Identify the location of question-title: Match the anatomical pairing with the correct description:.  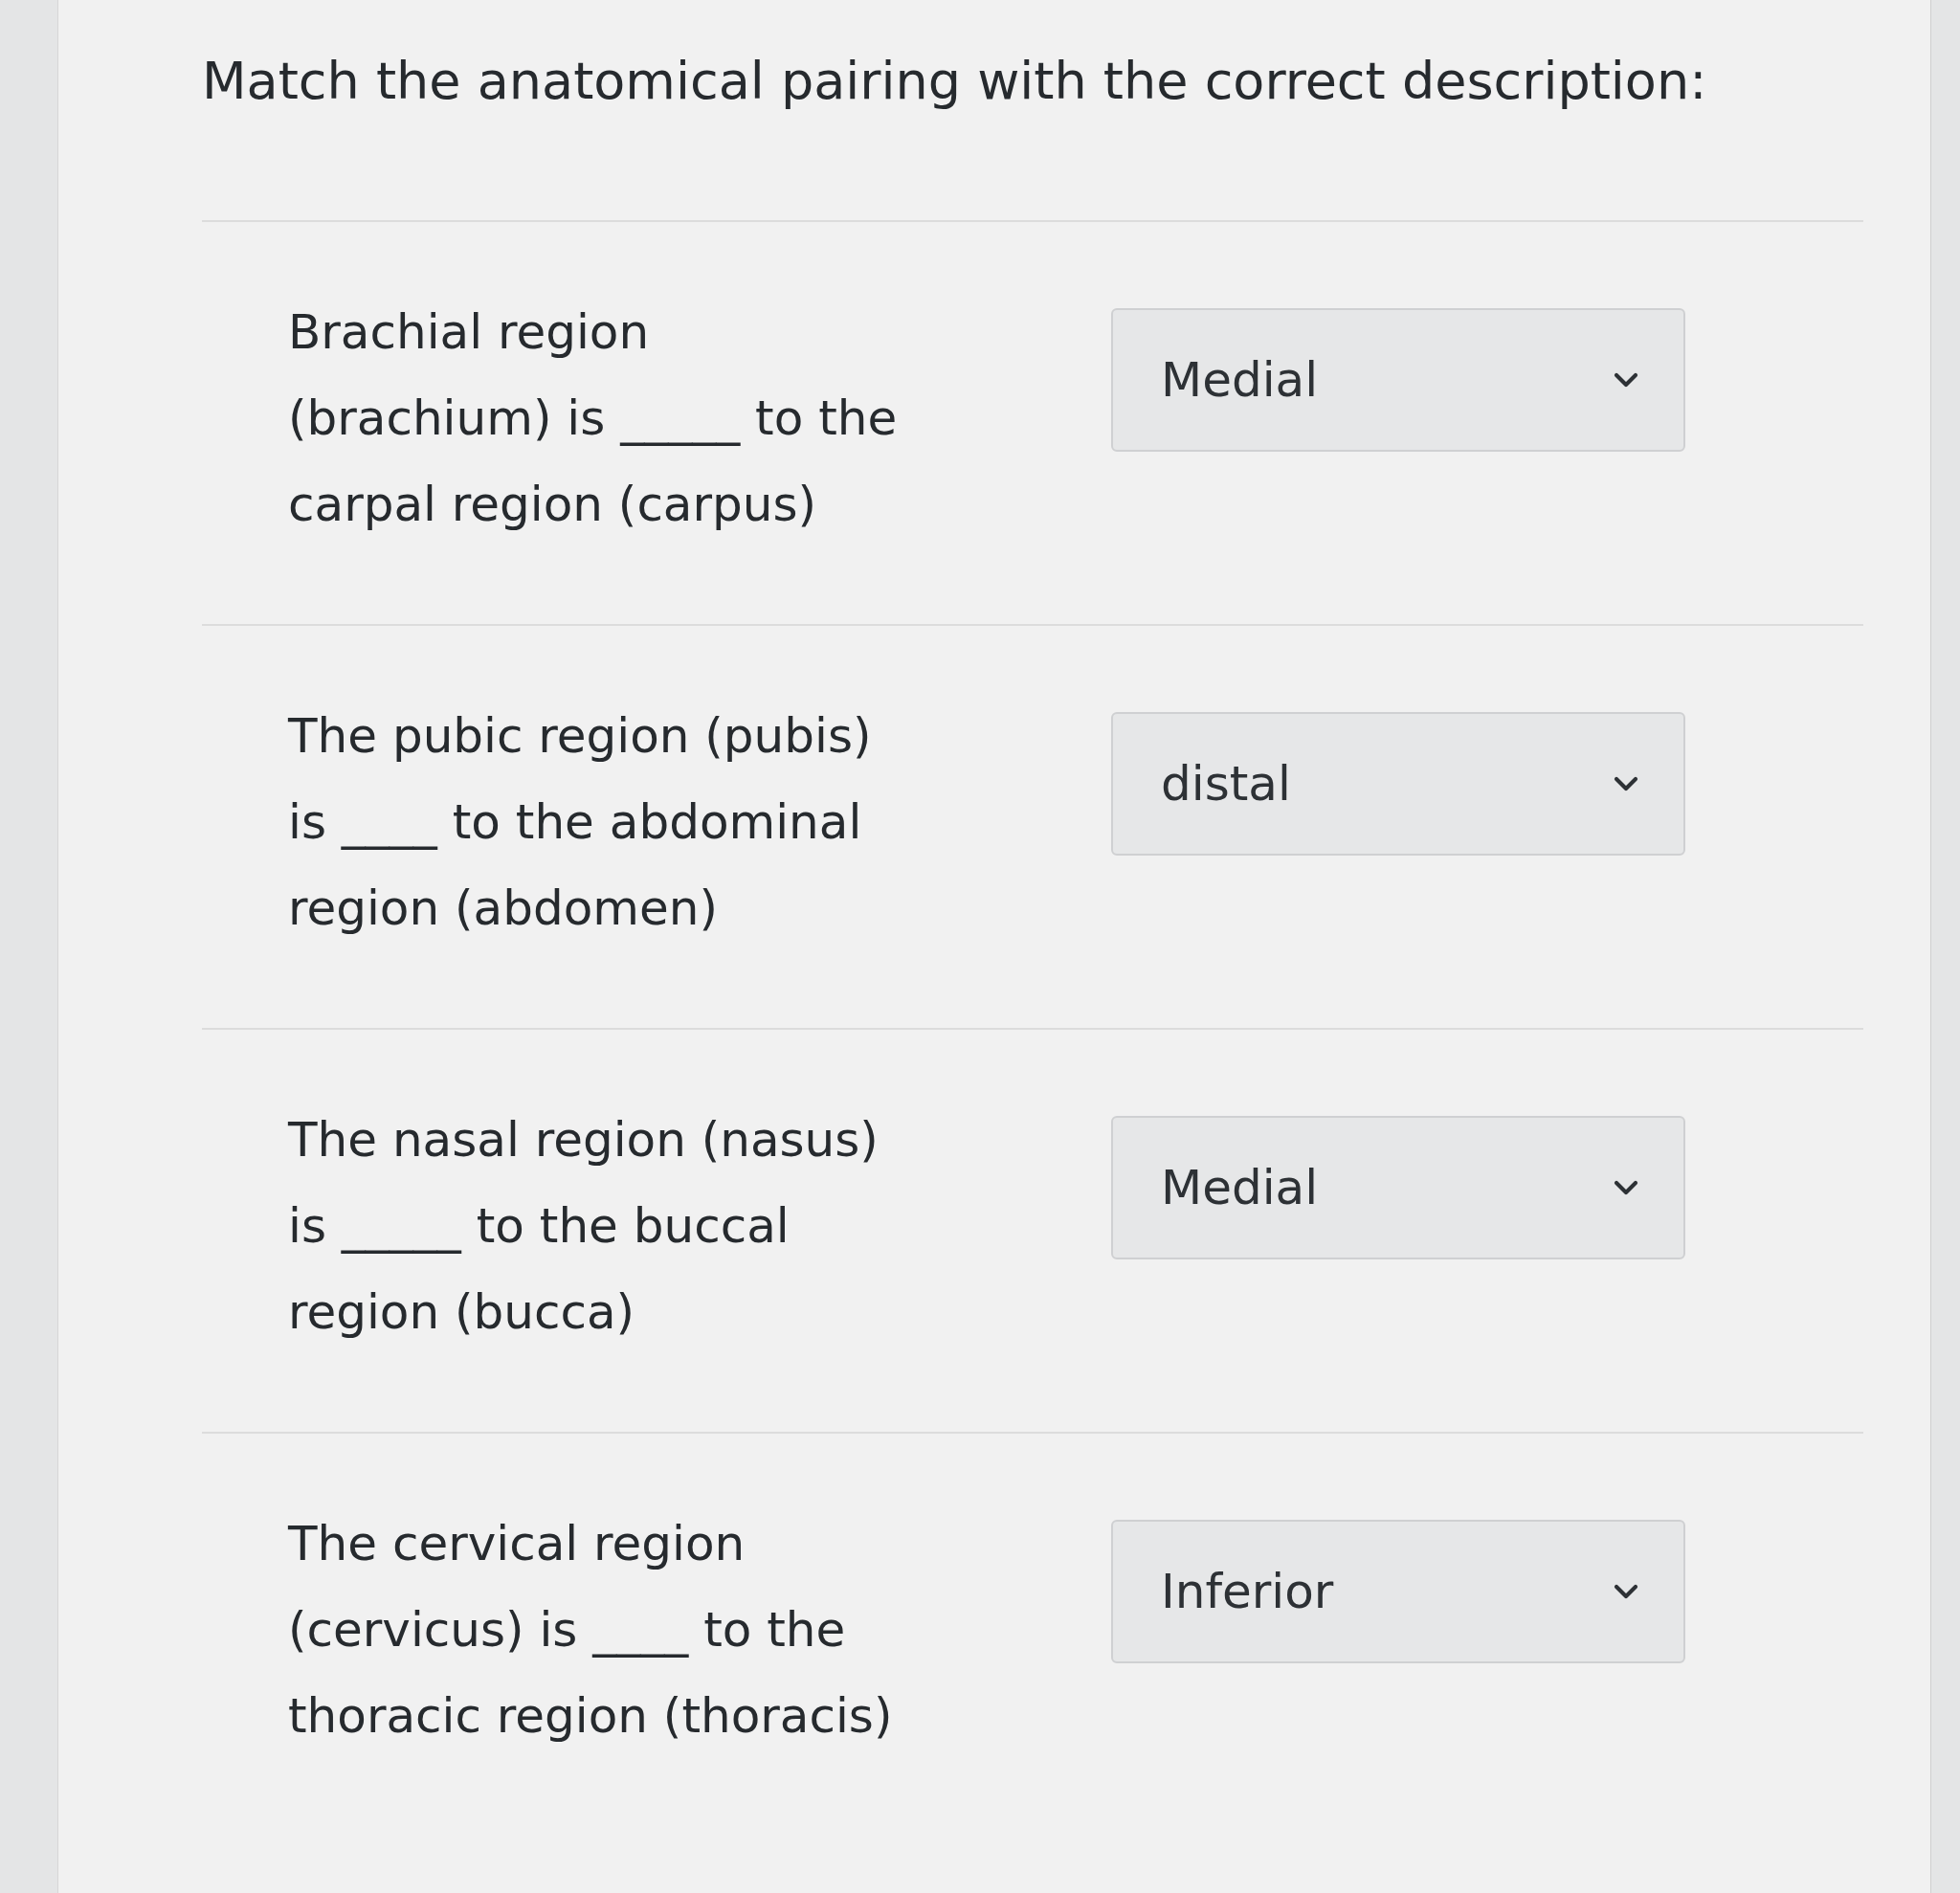
(955, 81).